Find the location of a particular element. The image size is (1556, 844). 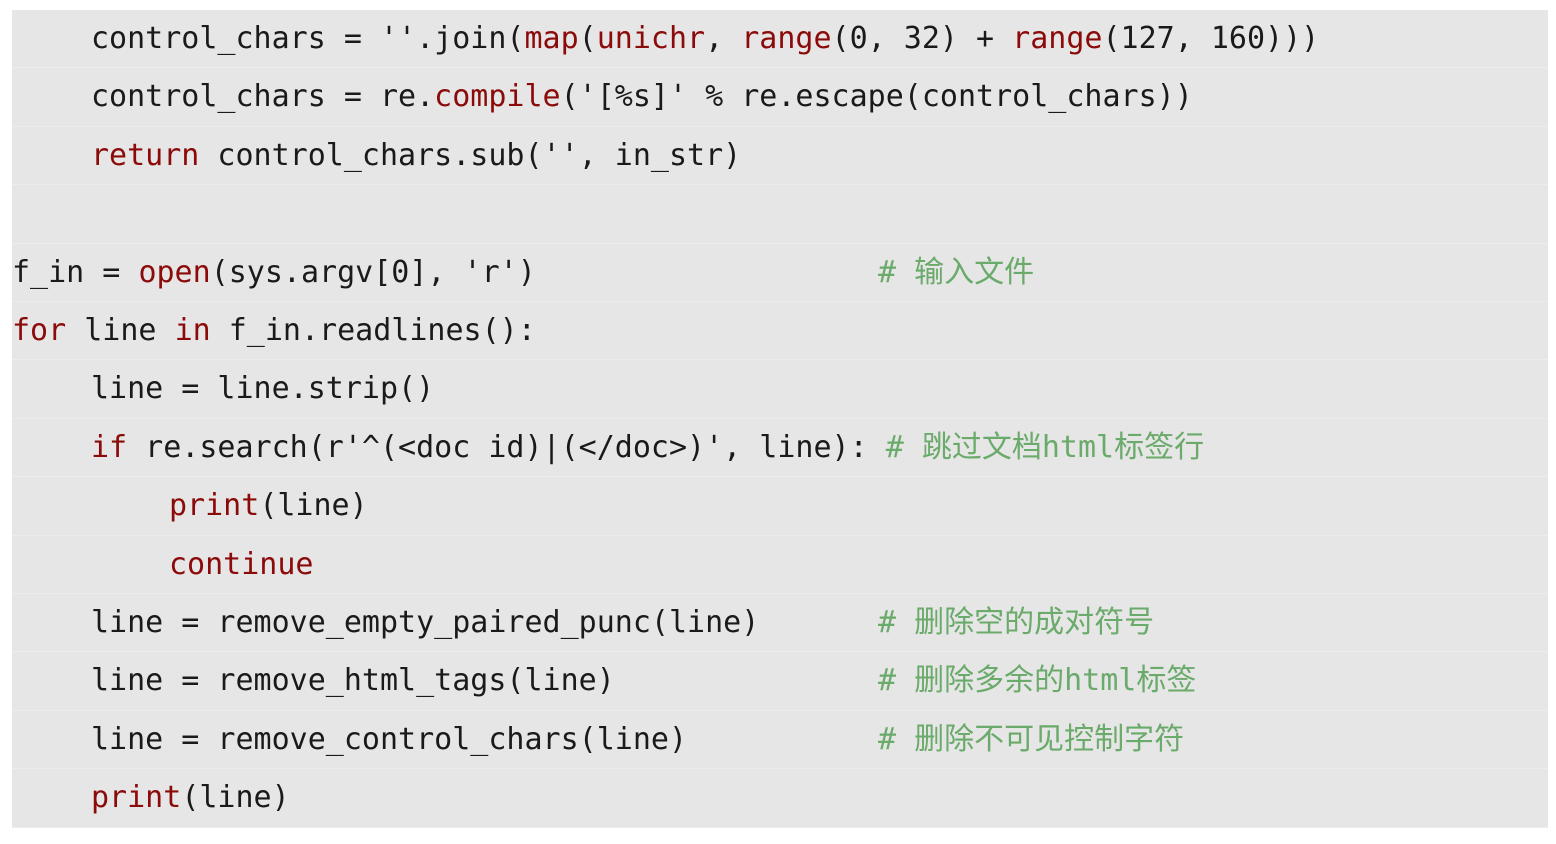

code-token: f_in.readlines(): is located at coordinates (373, 330).